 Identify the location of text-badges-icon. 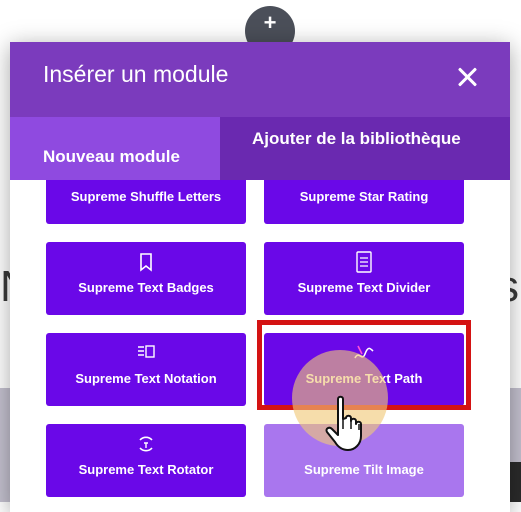
(146, 262).